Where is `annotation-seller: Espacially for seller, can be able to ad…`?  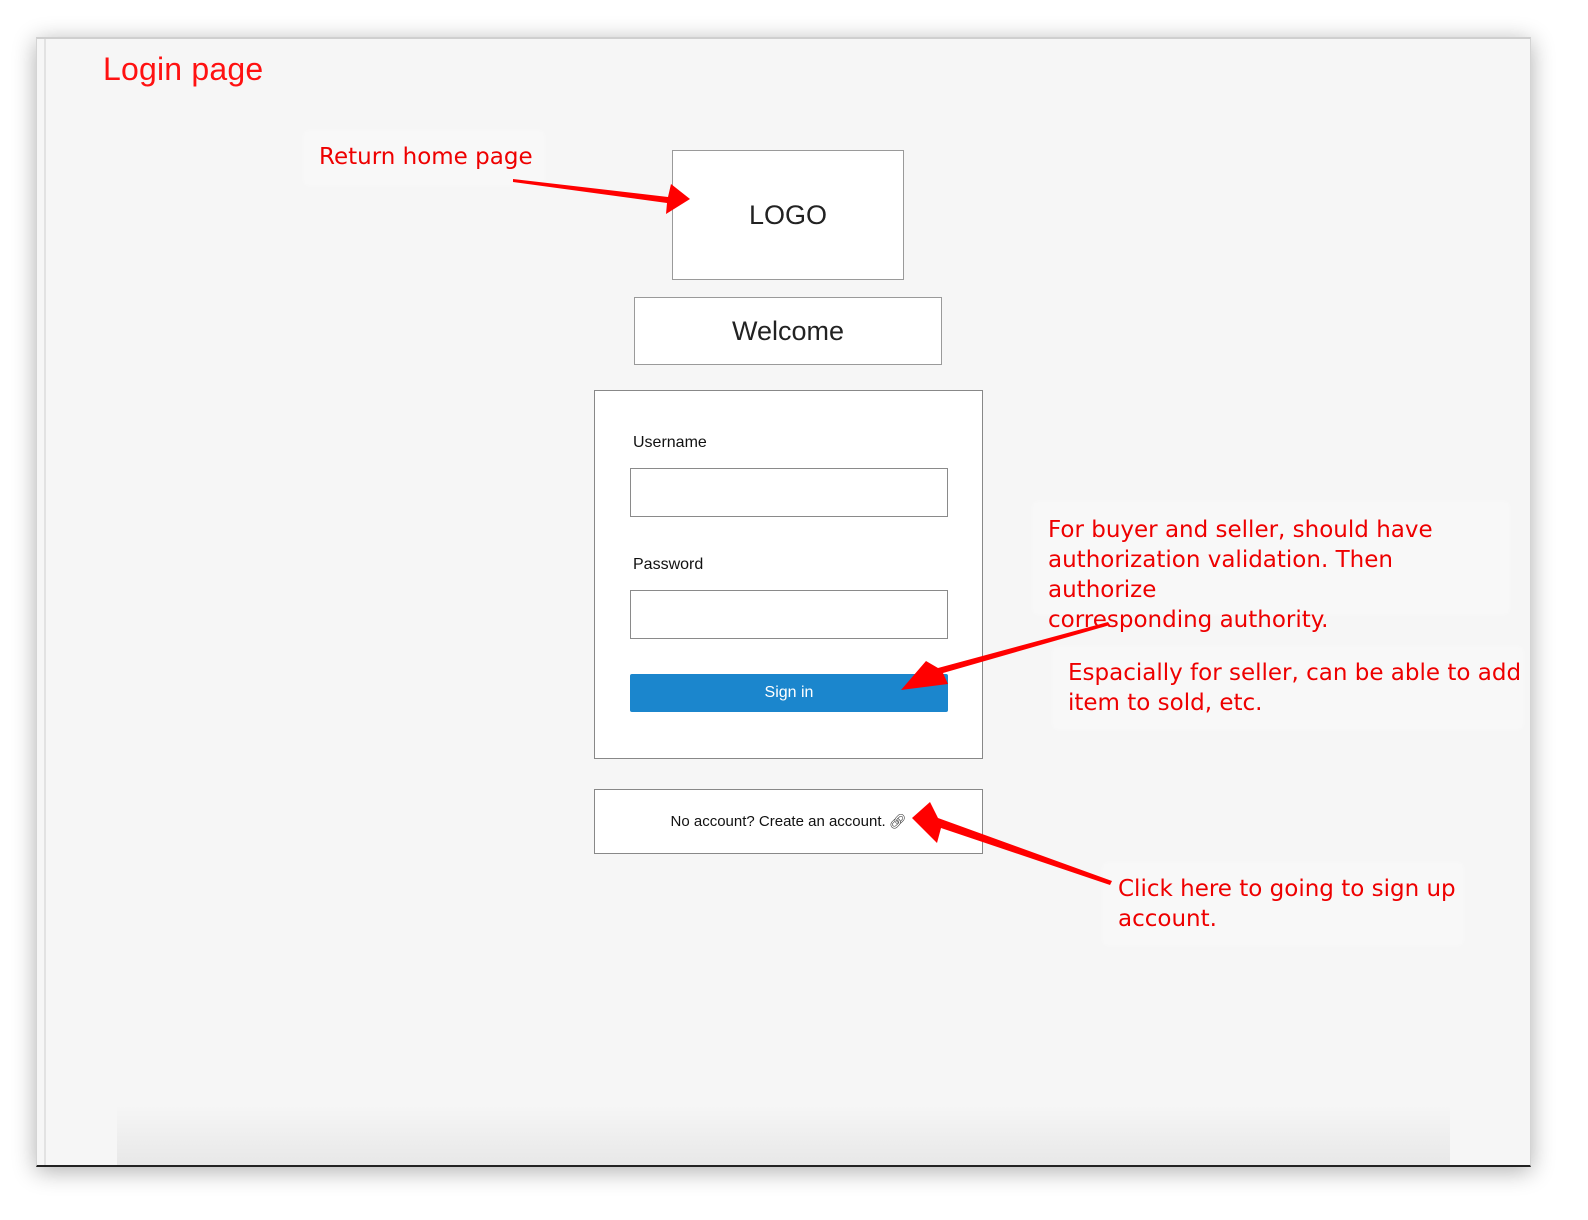
annotation-seller: Espacially for seller, can be able to ad… is located at coordinates (1288, 688).